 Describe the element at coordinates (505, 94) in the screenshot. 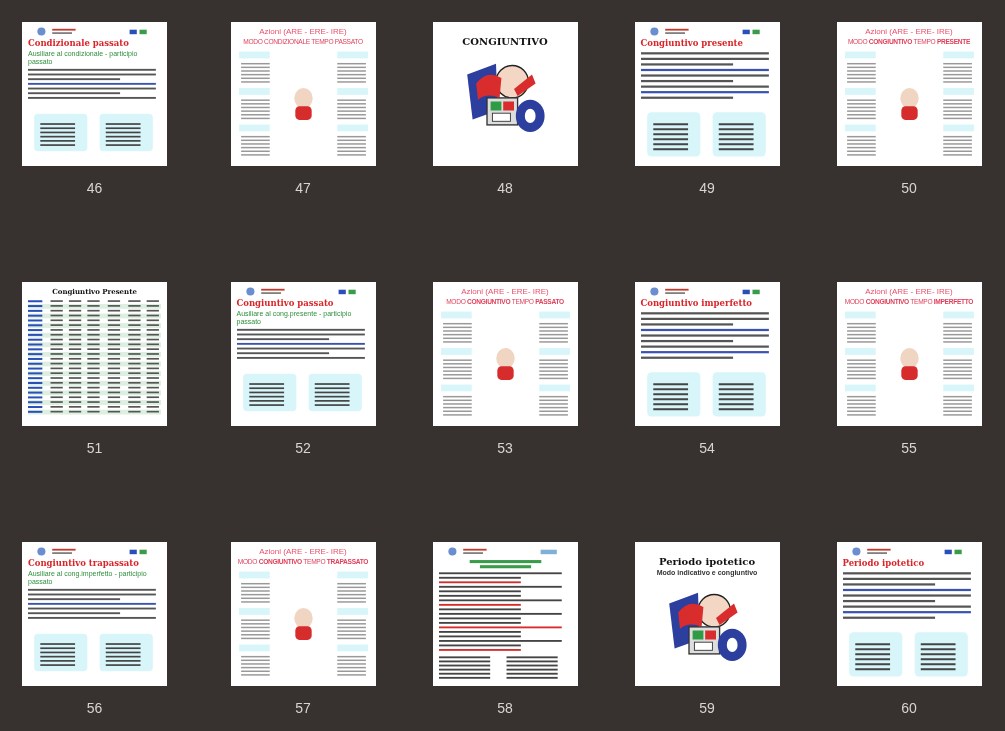

I see `page-thumbnail: CONGIUNTIVO` at that location.